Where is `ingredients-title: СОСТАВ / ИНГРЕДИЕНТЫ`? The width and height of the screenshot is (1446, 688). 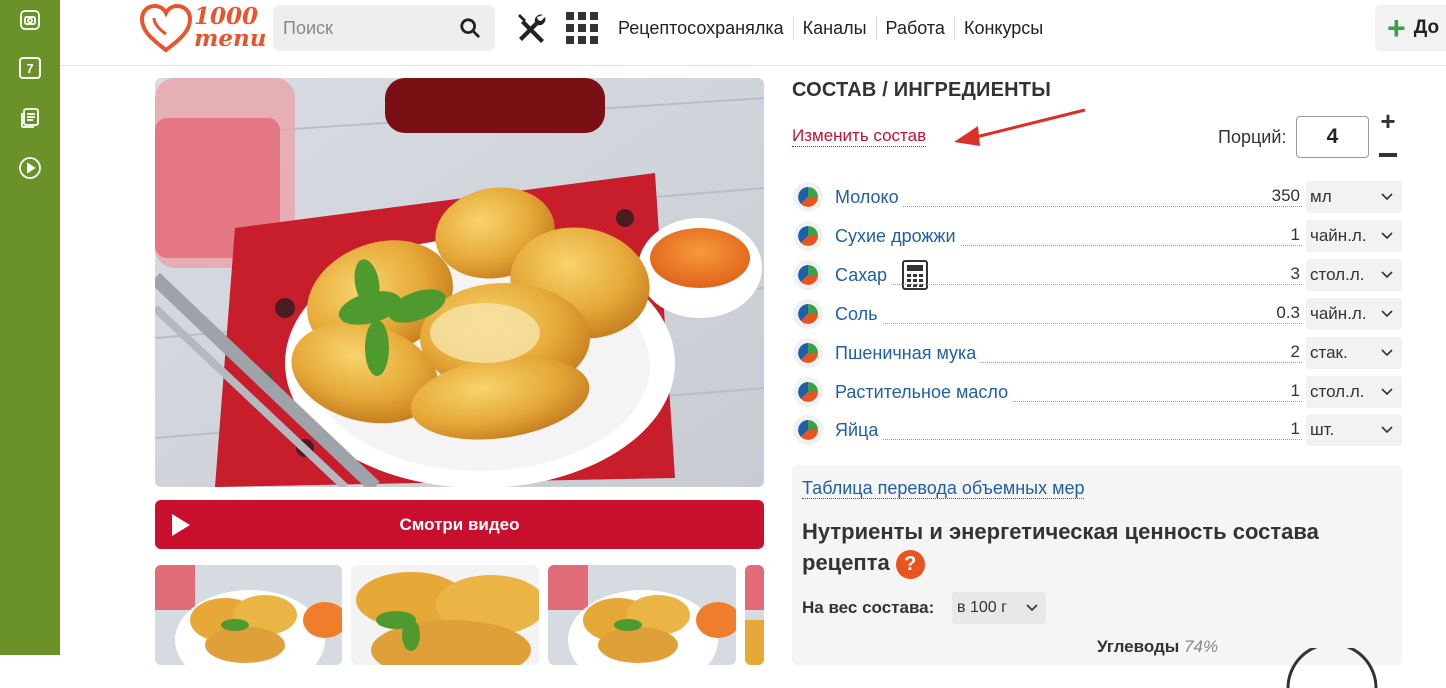
ingredients-title: СОСТАВ / ИНГРЕДИЕНТЫ is located at coordinates (921, 90).